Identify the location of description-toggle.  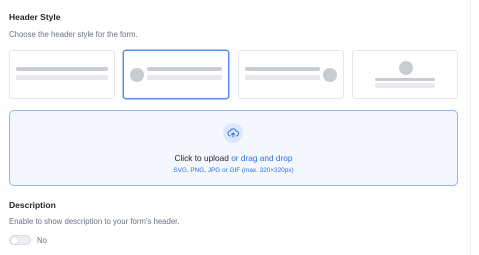
(20, 240).